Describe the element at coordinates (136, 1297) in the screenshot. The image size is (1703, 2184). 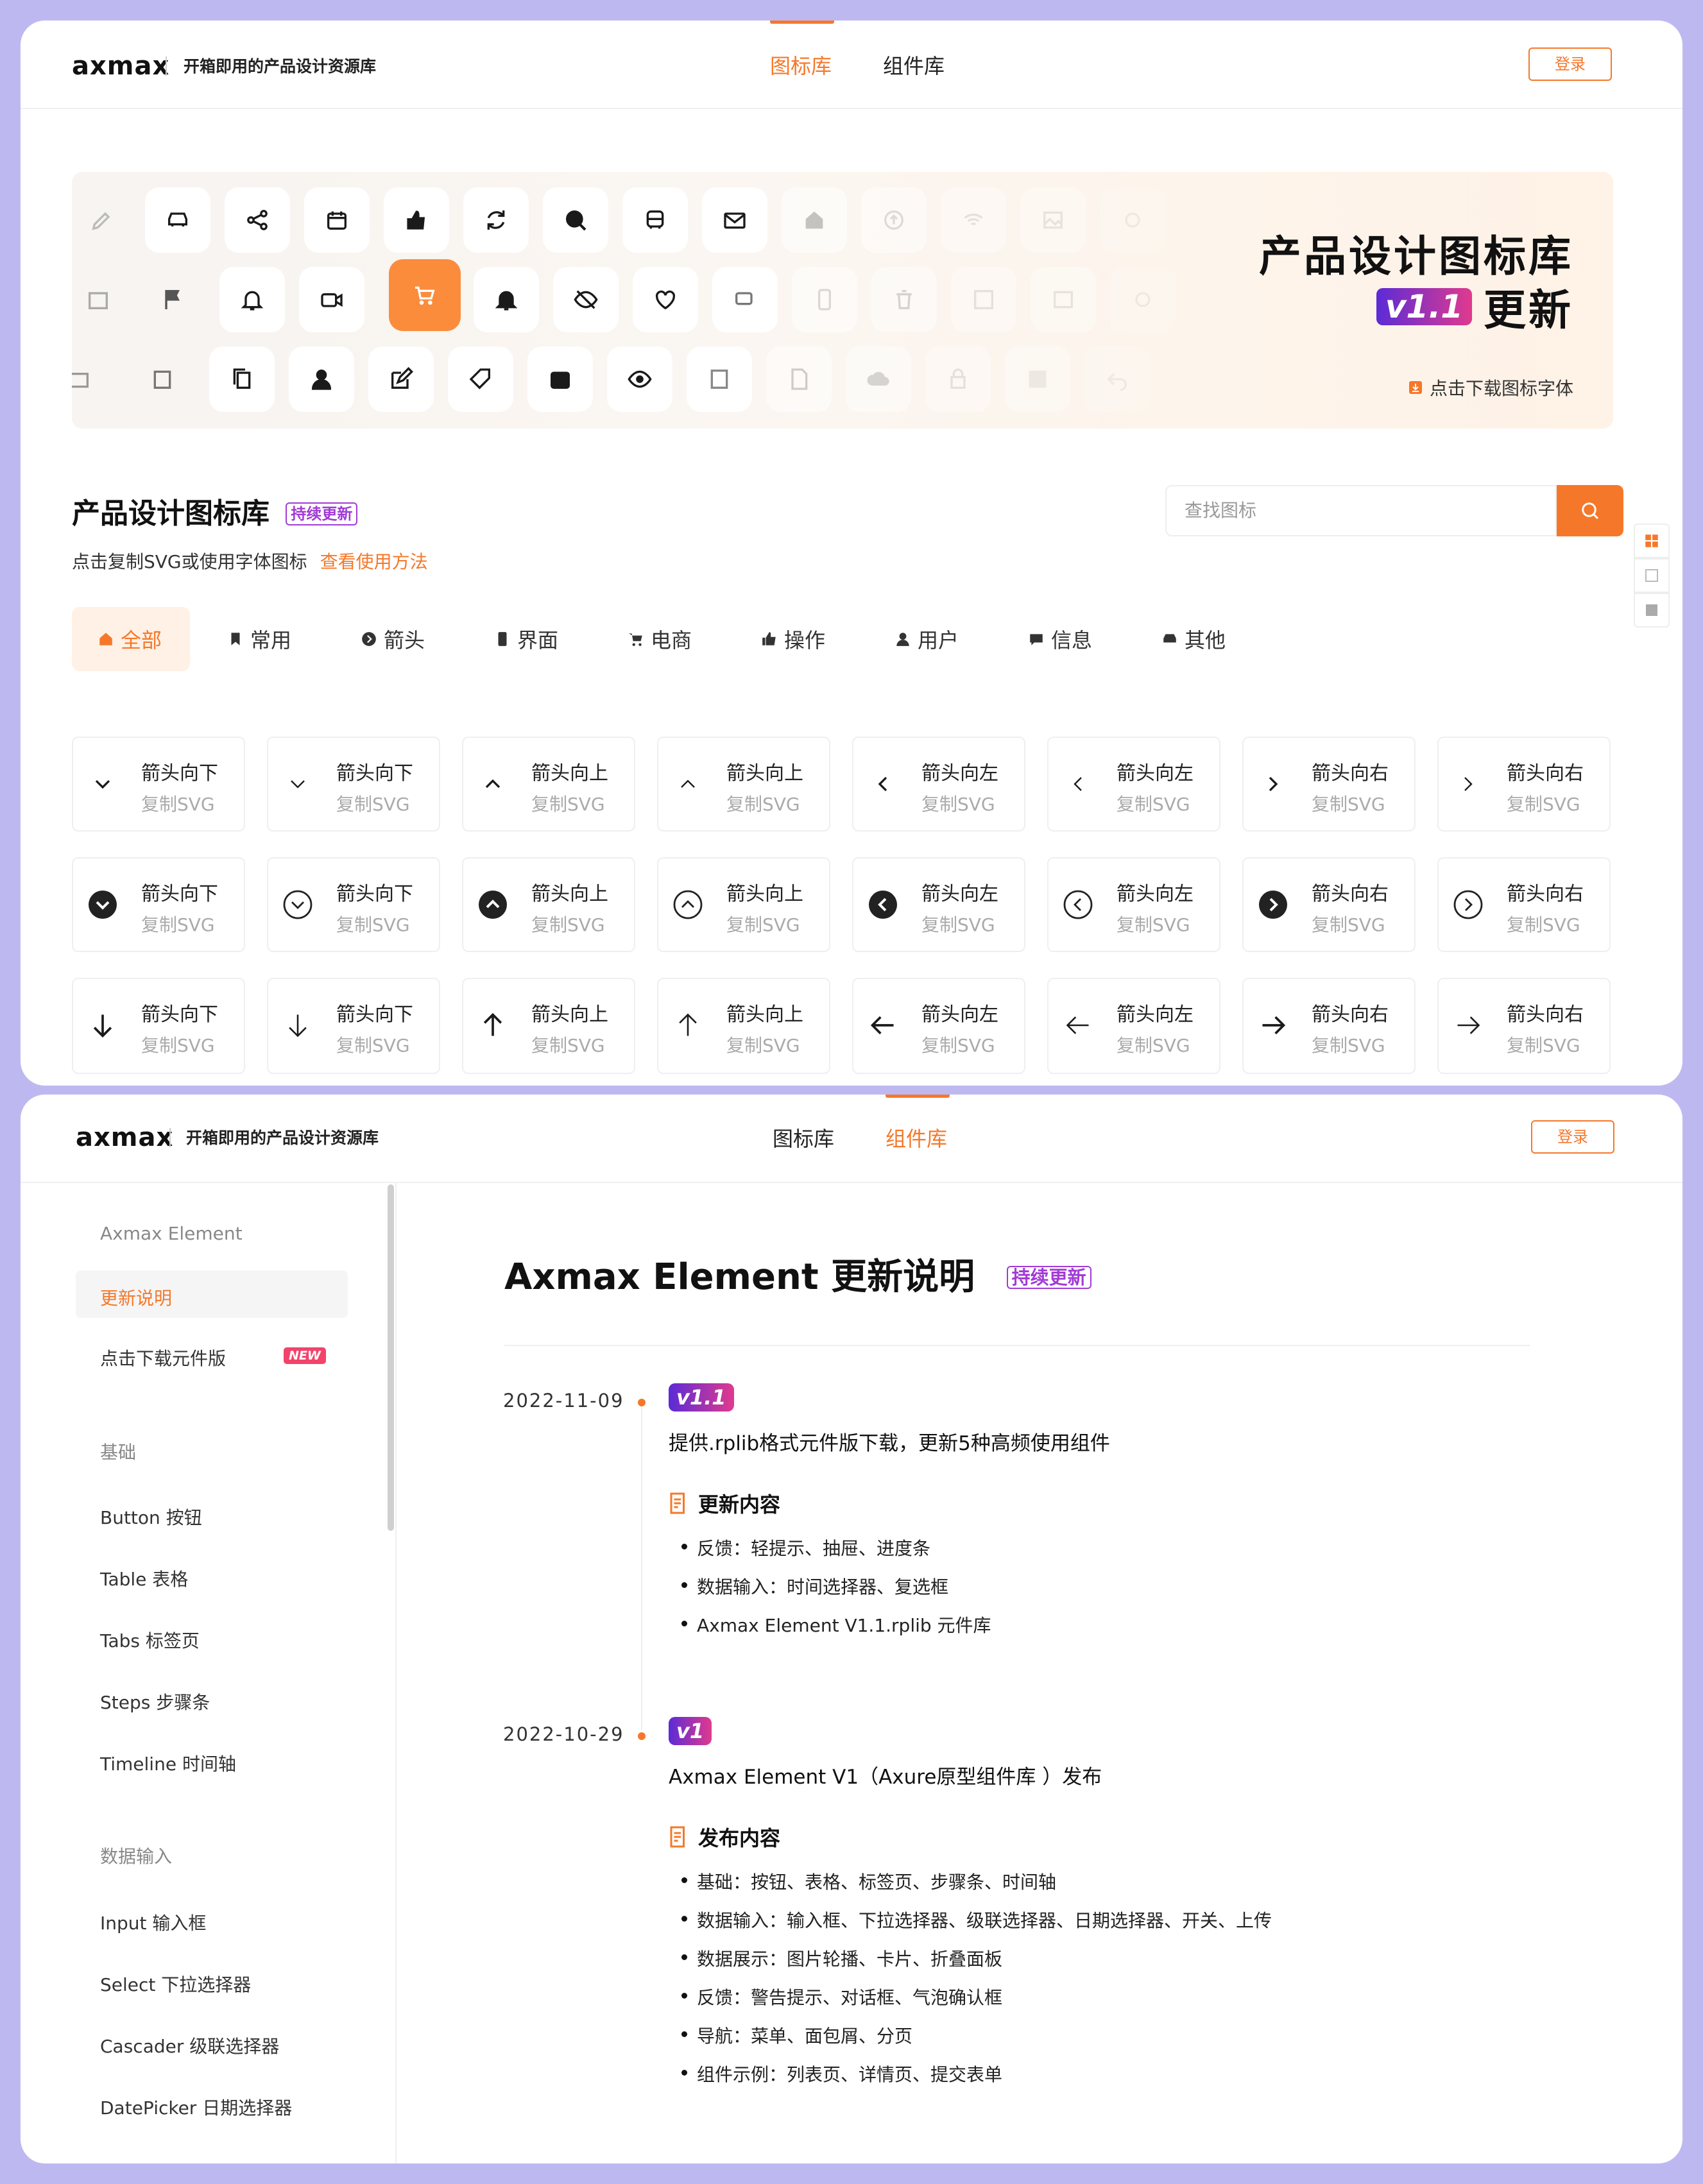
I see `sidebar-item: 更新说明` at that location.